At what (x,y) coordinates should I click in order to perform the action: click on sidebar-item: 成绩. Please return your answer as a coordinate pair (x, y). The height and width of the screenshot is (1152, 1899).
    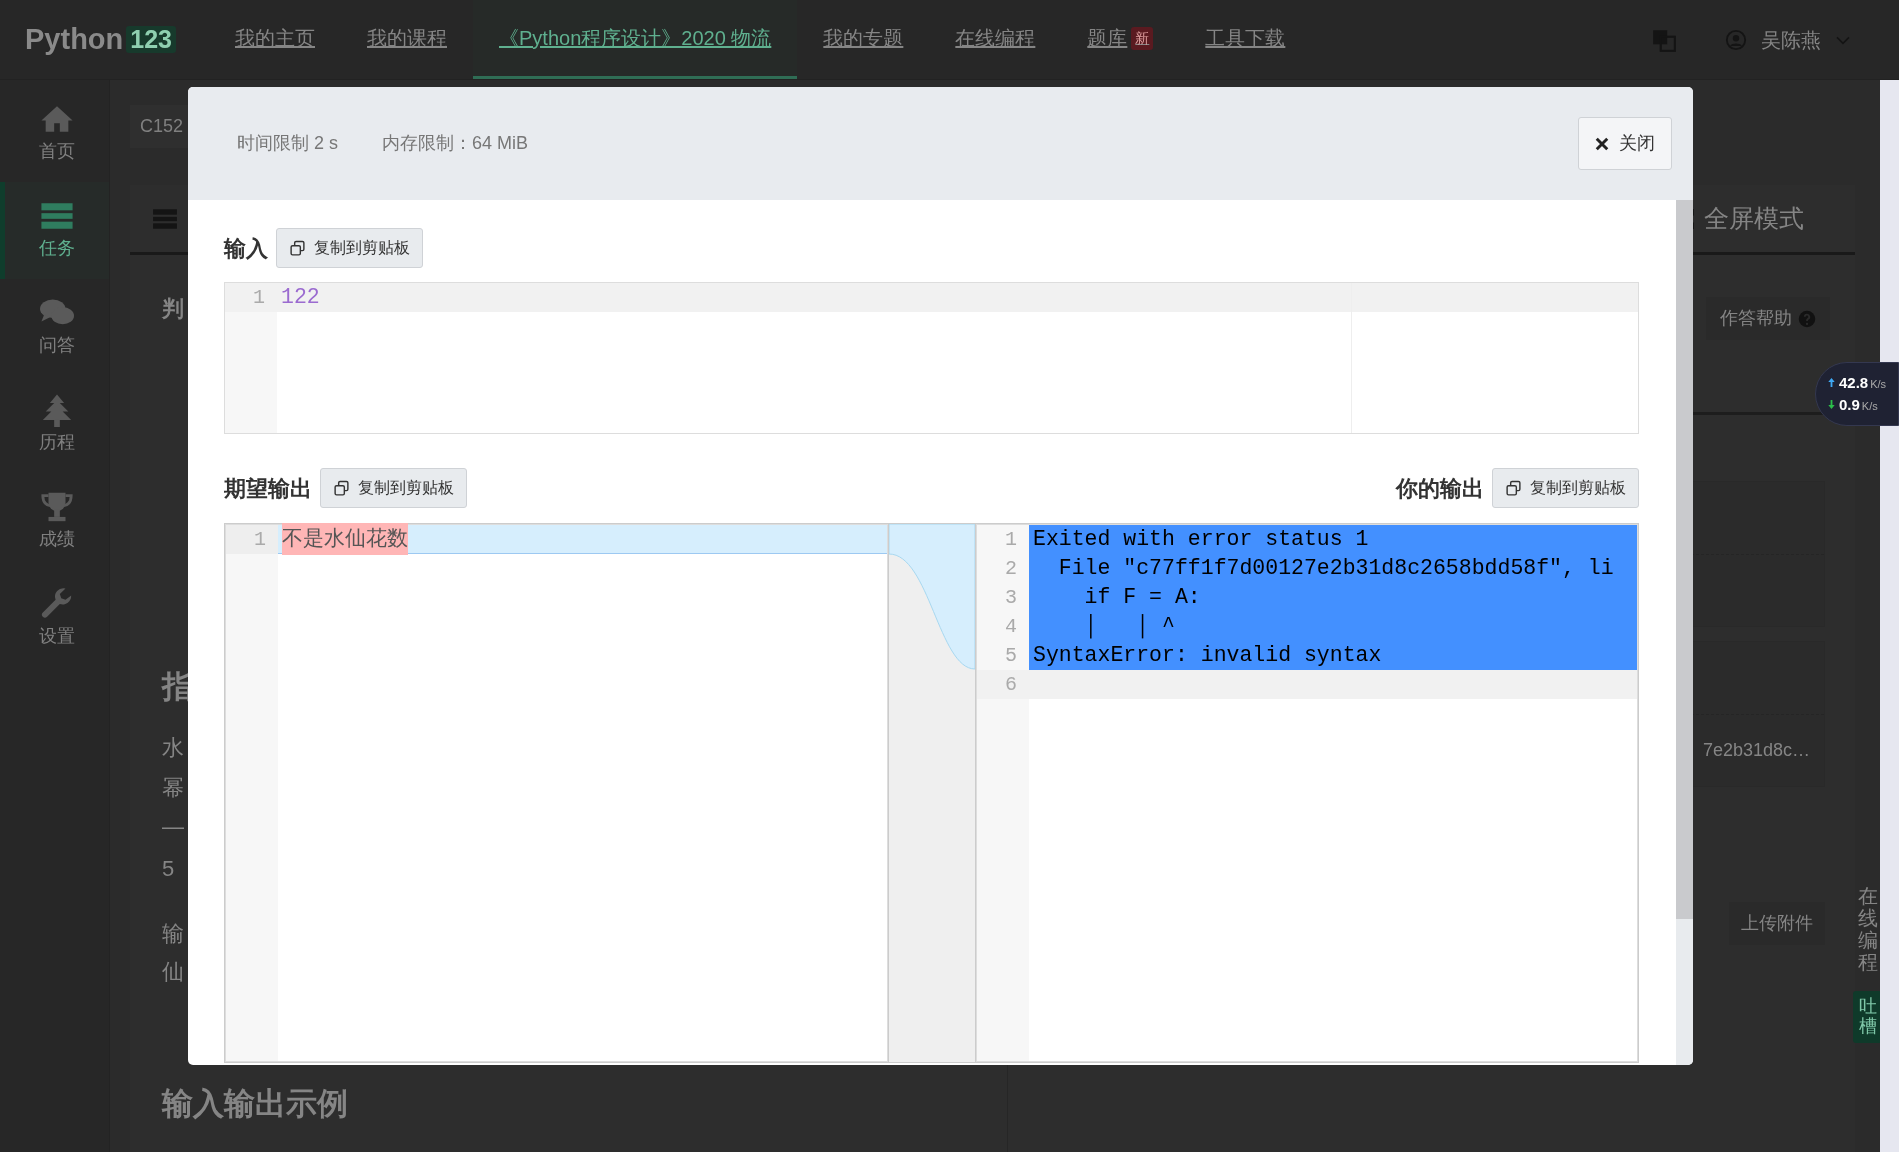
    Looking at the image, I should click on (54, 521).